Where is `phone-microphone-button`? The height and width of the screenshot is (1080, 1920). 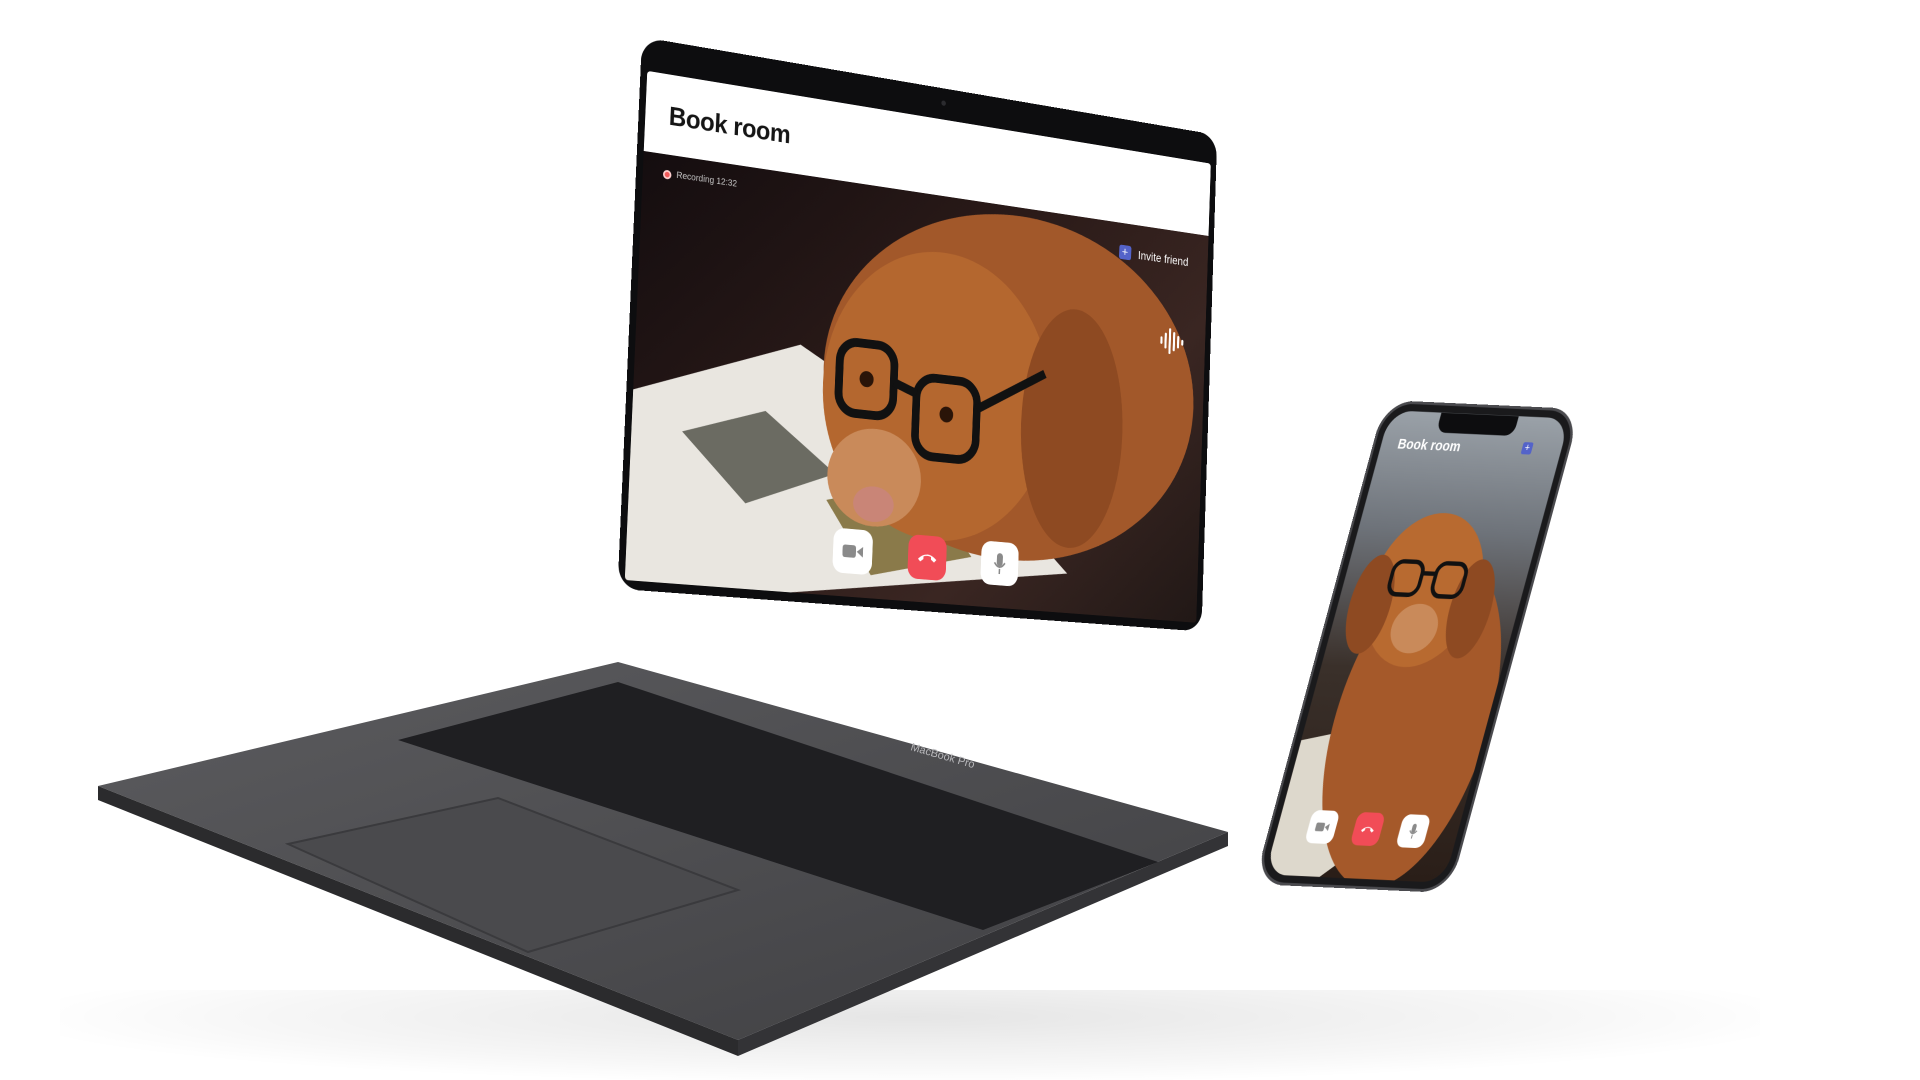 phone-microphone-button is located at coordinates (1413, 831).